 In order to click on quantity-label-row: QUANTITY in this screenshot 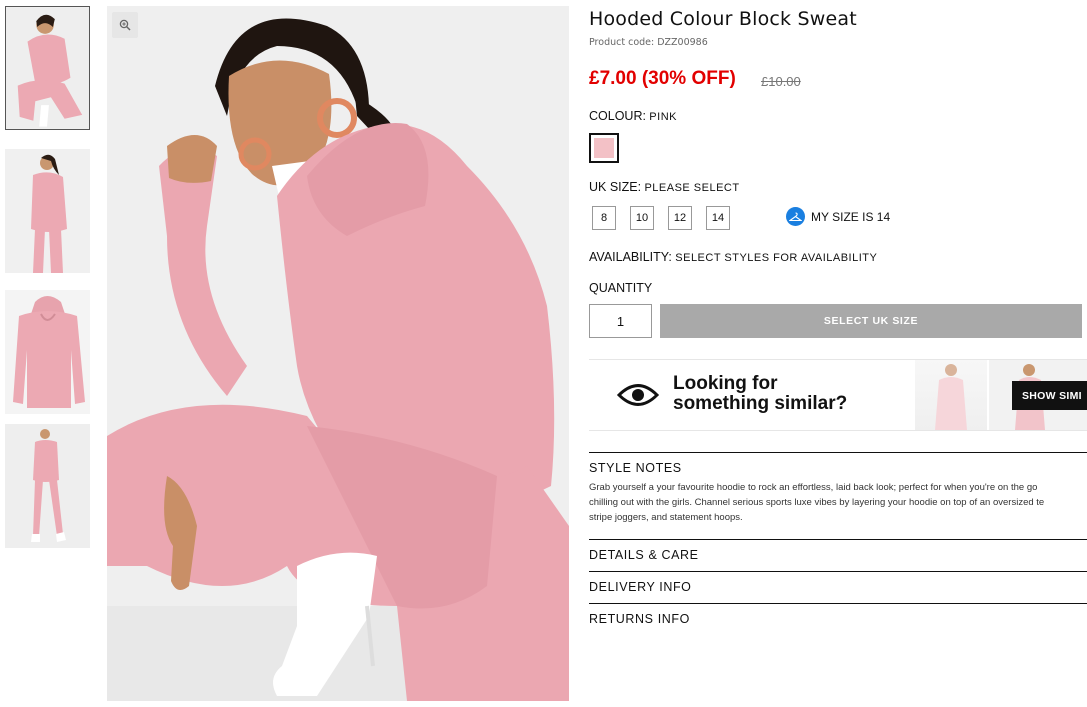, I will do `click(620, 288)`.